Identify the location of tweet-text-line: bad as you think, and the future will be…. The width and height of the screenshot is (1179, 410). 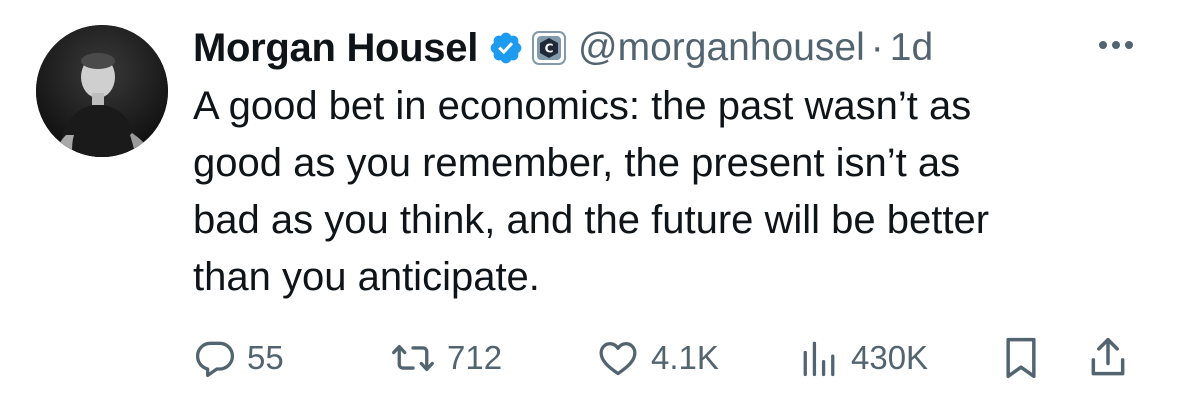
(591, 220).